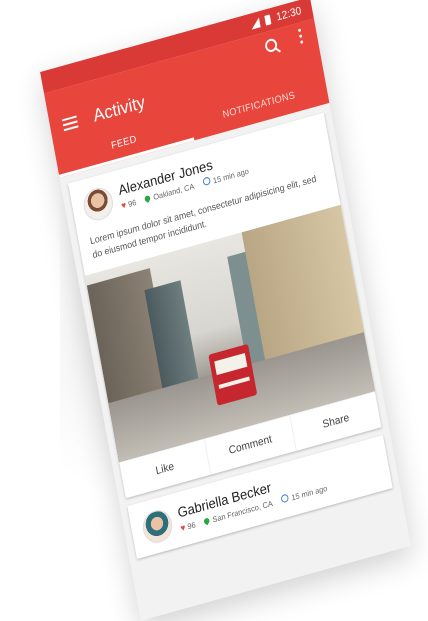  What do you see at coordinates (70, 123) in the screenshot?
I see `menu-icon` at bounding box center [70, 123].